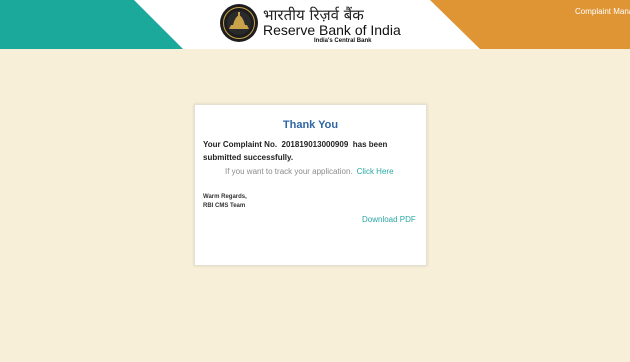 The image size is (630, 362). What do you see at coordinates (289, 171) in the screenshot?
I see `track-text: If you want to track your application.` at bounding box center [289, 171].